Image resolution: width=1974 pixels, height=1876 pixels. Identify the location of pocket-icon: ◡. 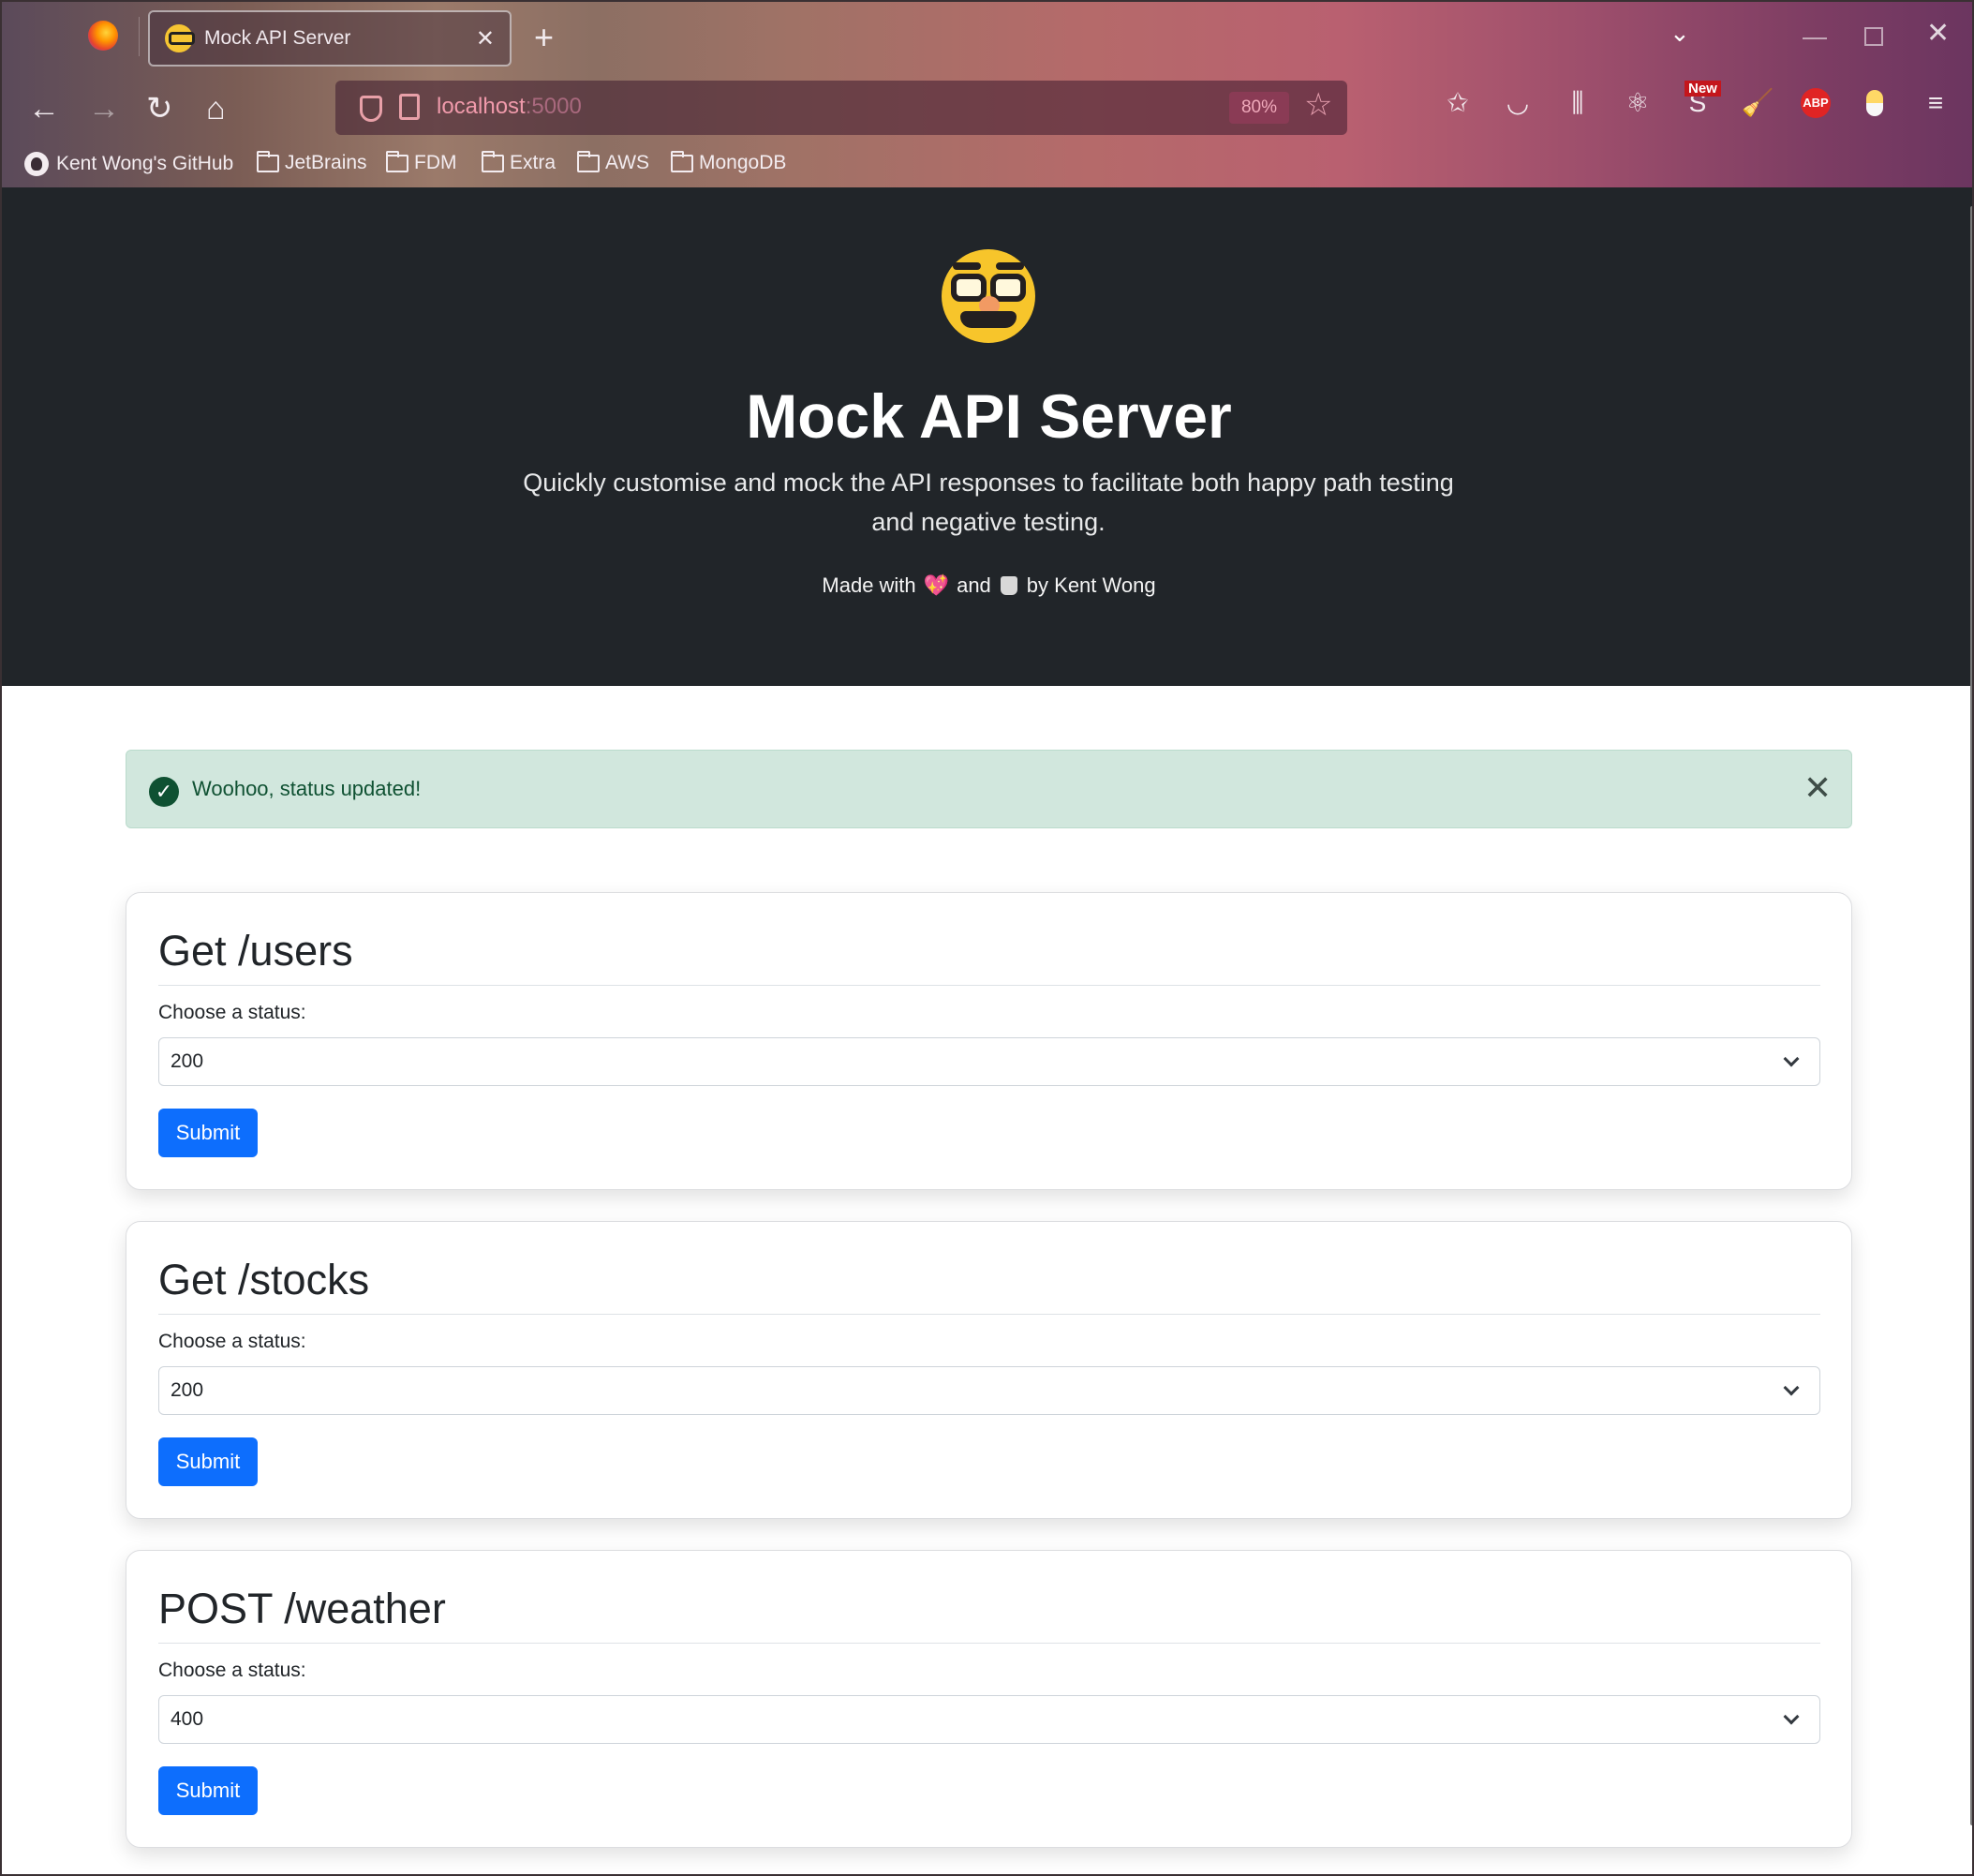
(1518, 103).